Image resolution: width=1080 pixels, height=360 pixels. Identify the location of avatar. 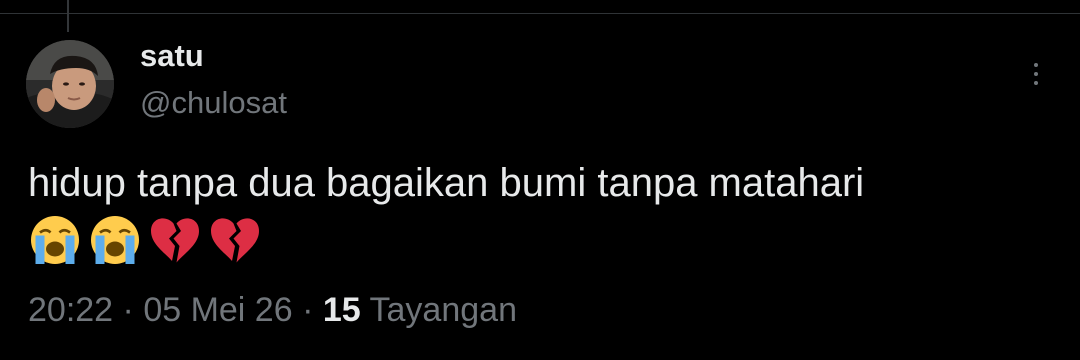
(70, 84).